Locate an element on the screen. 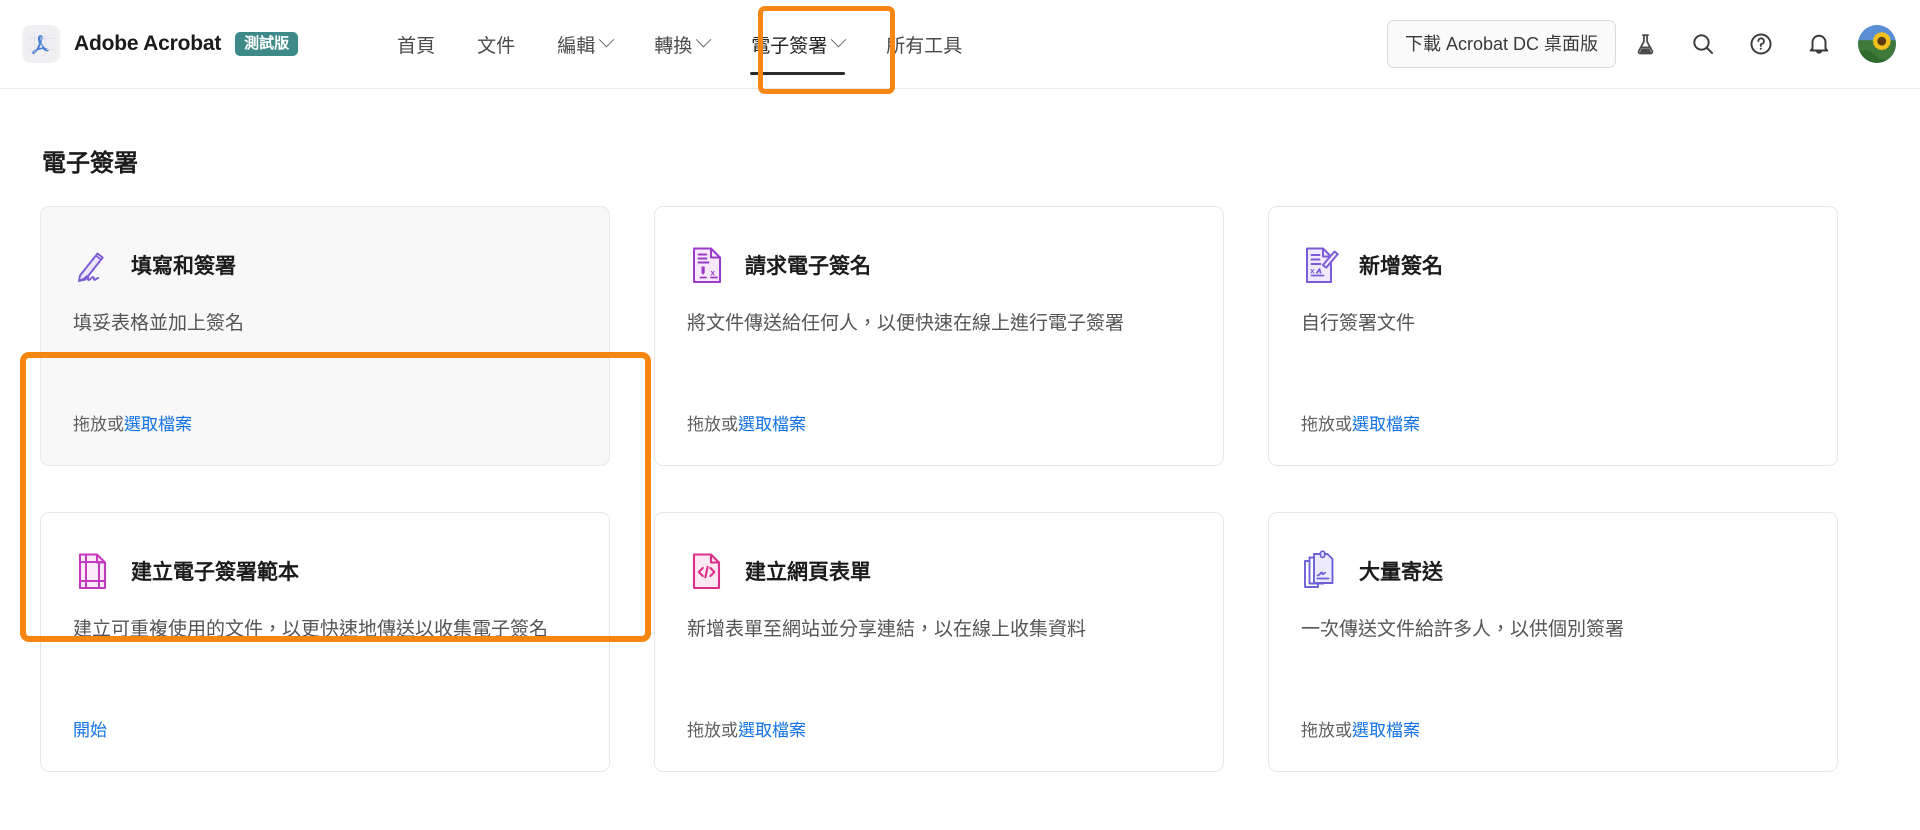 This screenshot has height=830, width=1920. nav-item-label: 文件 is located at coordinates (496, 46).